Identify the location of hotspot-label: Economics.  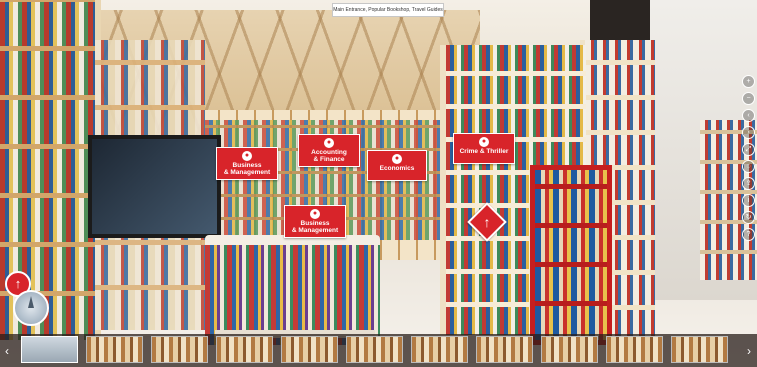
(397, 168).